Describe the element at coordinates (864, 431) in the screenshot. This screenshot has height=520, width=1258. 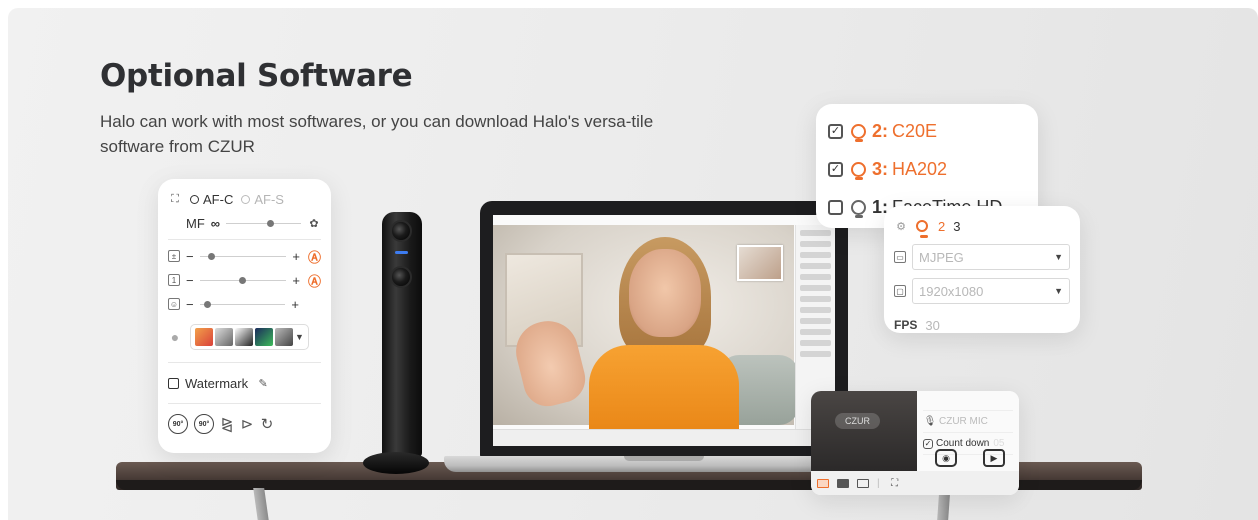
I see `capture-preview: CZUR` at that location.